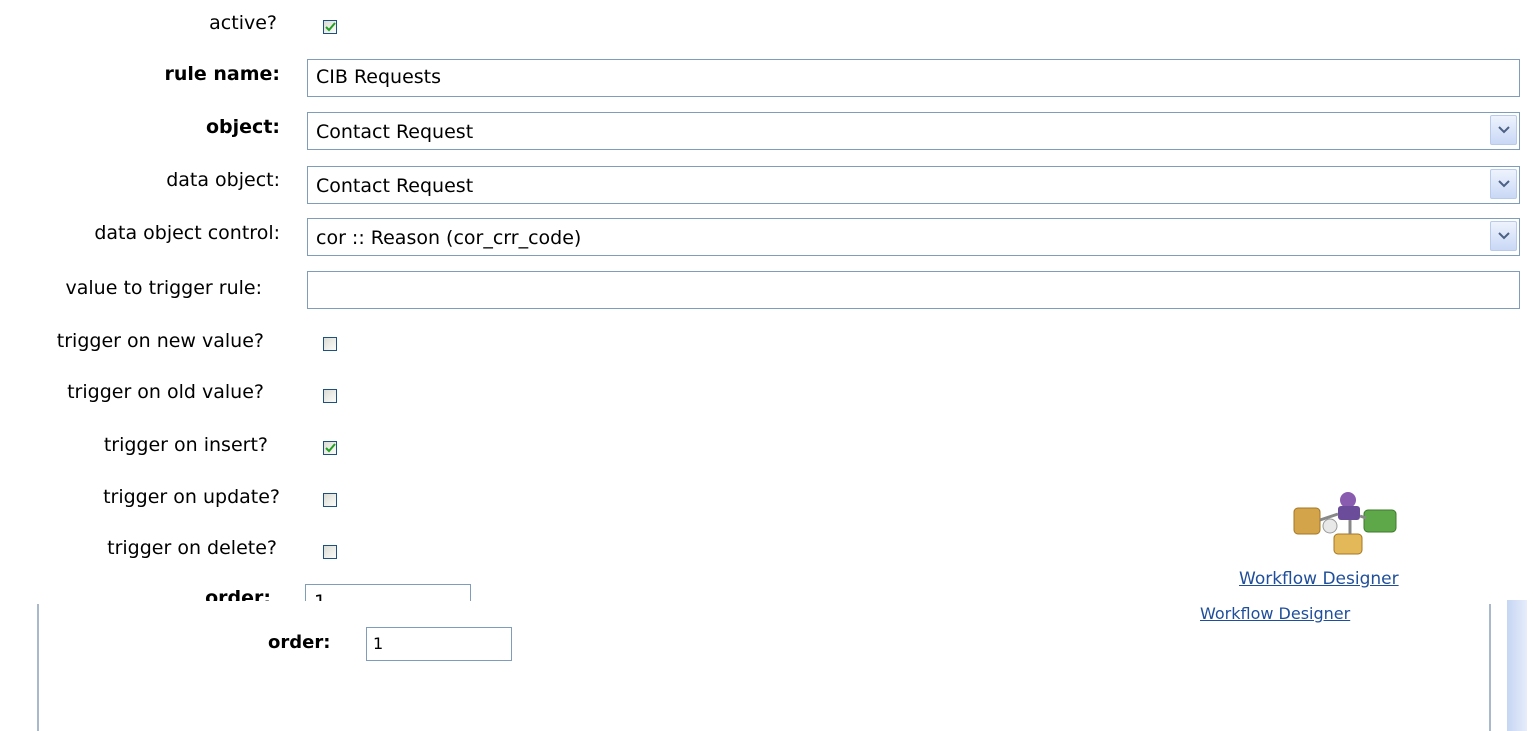  I want to click on trigger-update-label: trigger on update?, so click(191, 497).